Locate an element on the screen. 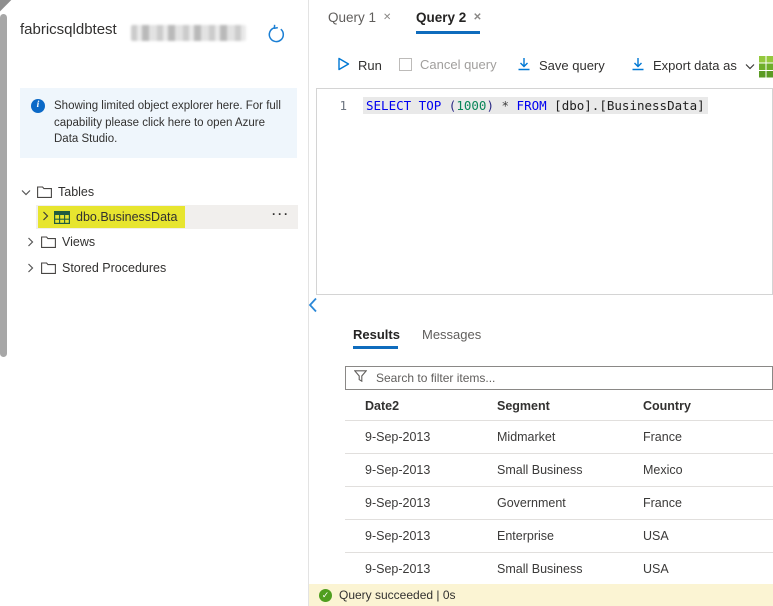 The width and height of the screenshot is (773, 606). tab-query-2: Query 2 ✕ is located at coordinates (449, 17).